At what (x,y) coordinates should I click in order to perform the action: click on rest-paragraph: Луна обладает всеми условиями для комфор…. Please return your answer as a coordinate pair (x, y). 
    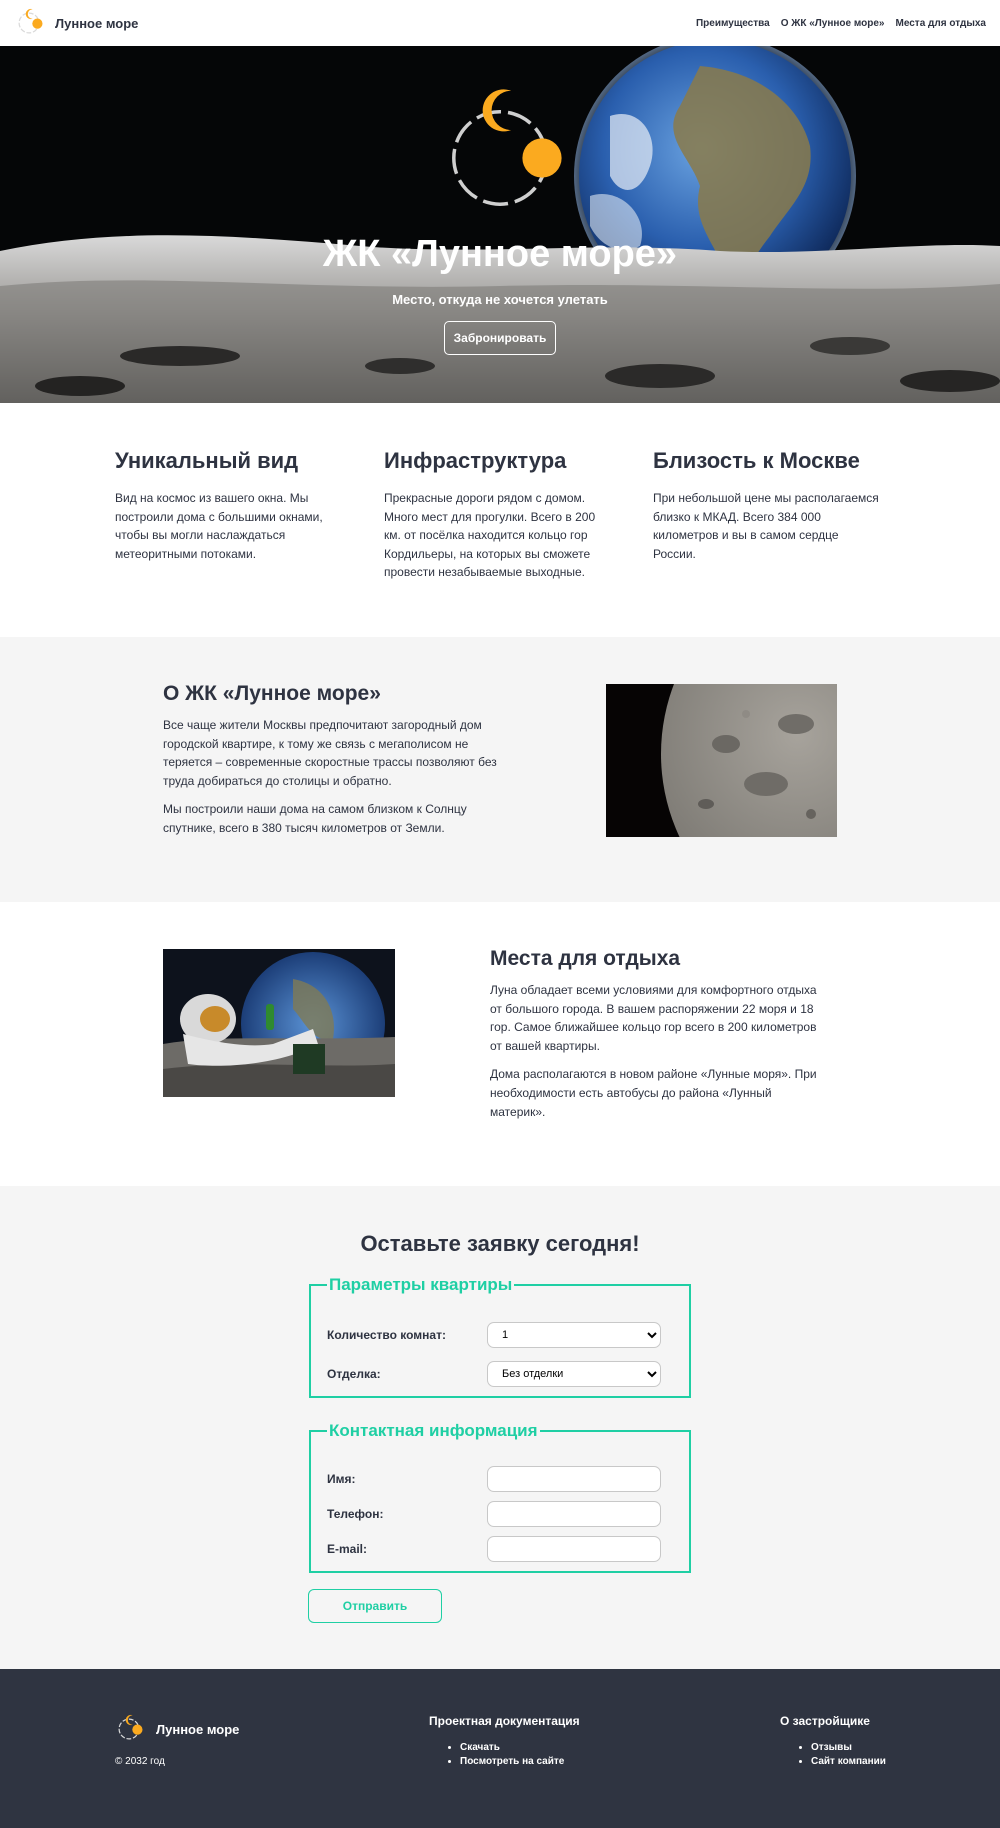
    Looking at the image, I should click on (653, 1018).